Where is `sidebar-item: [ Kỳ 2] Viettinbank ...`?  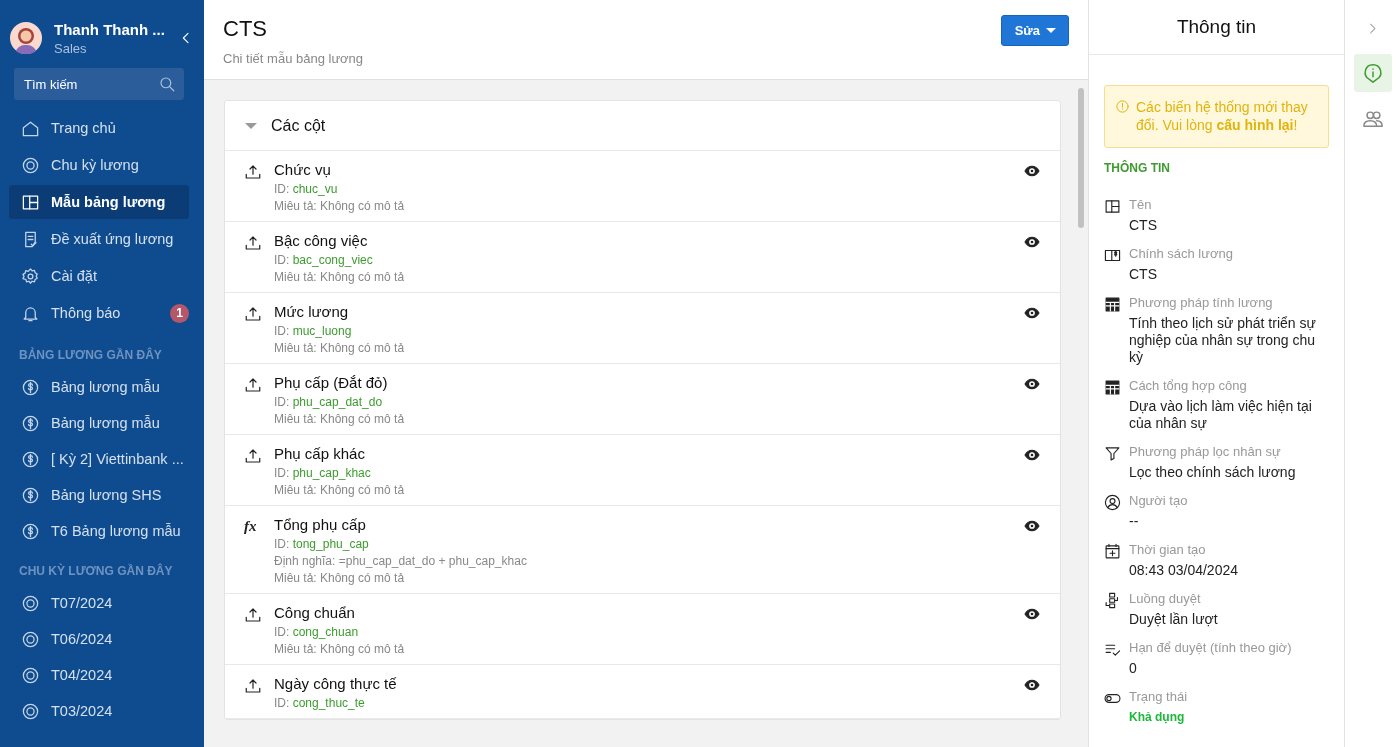
sidebar-item: [ Kỳ 2] Viettinbank ... is located at coordinates (99, 459).